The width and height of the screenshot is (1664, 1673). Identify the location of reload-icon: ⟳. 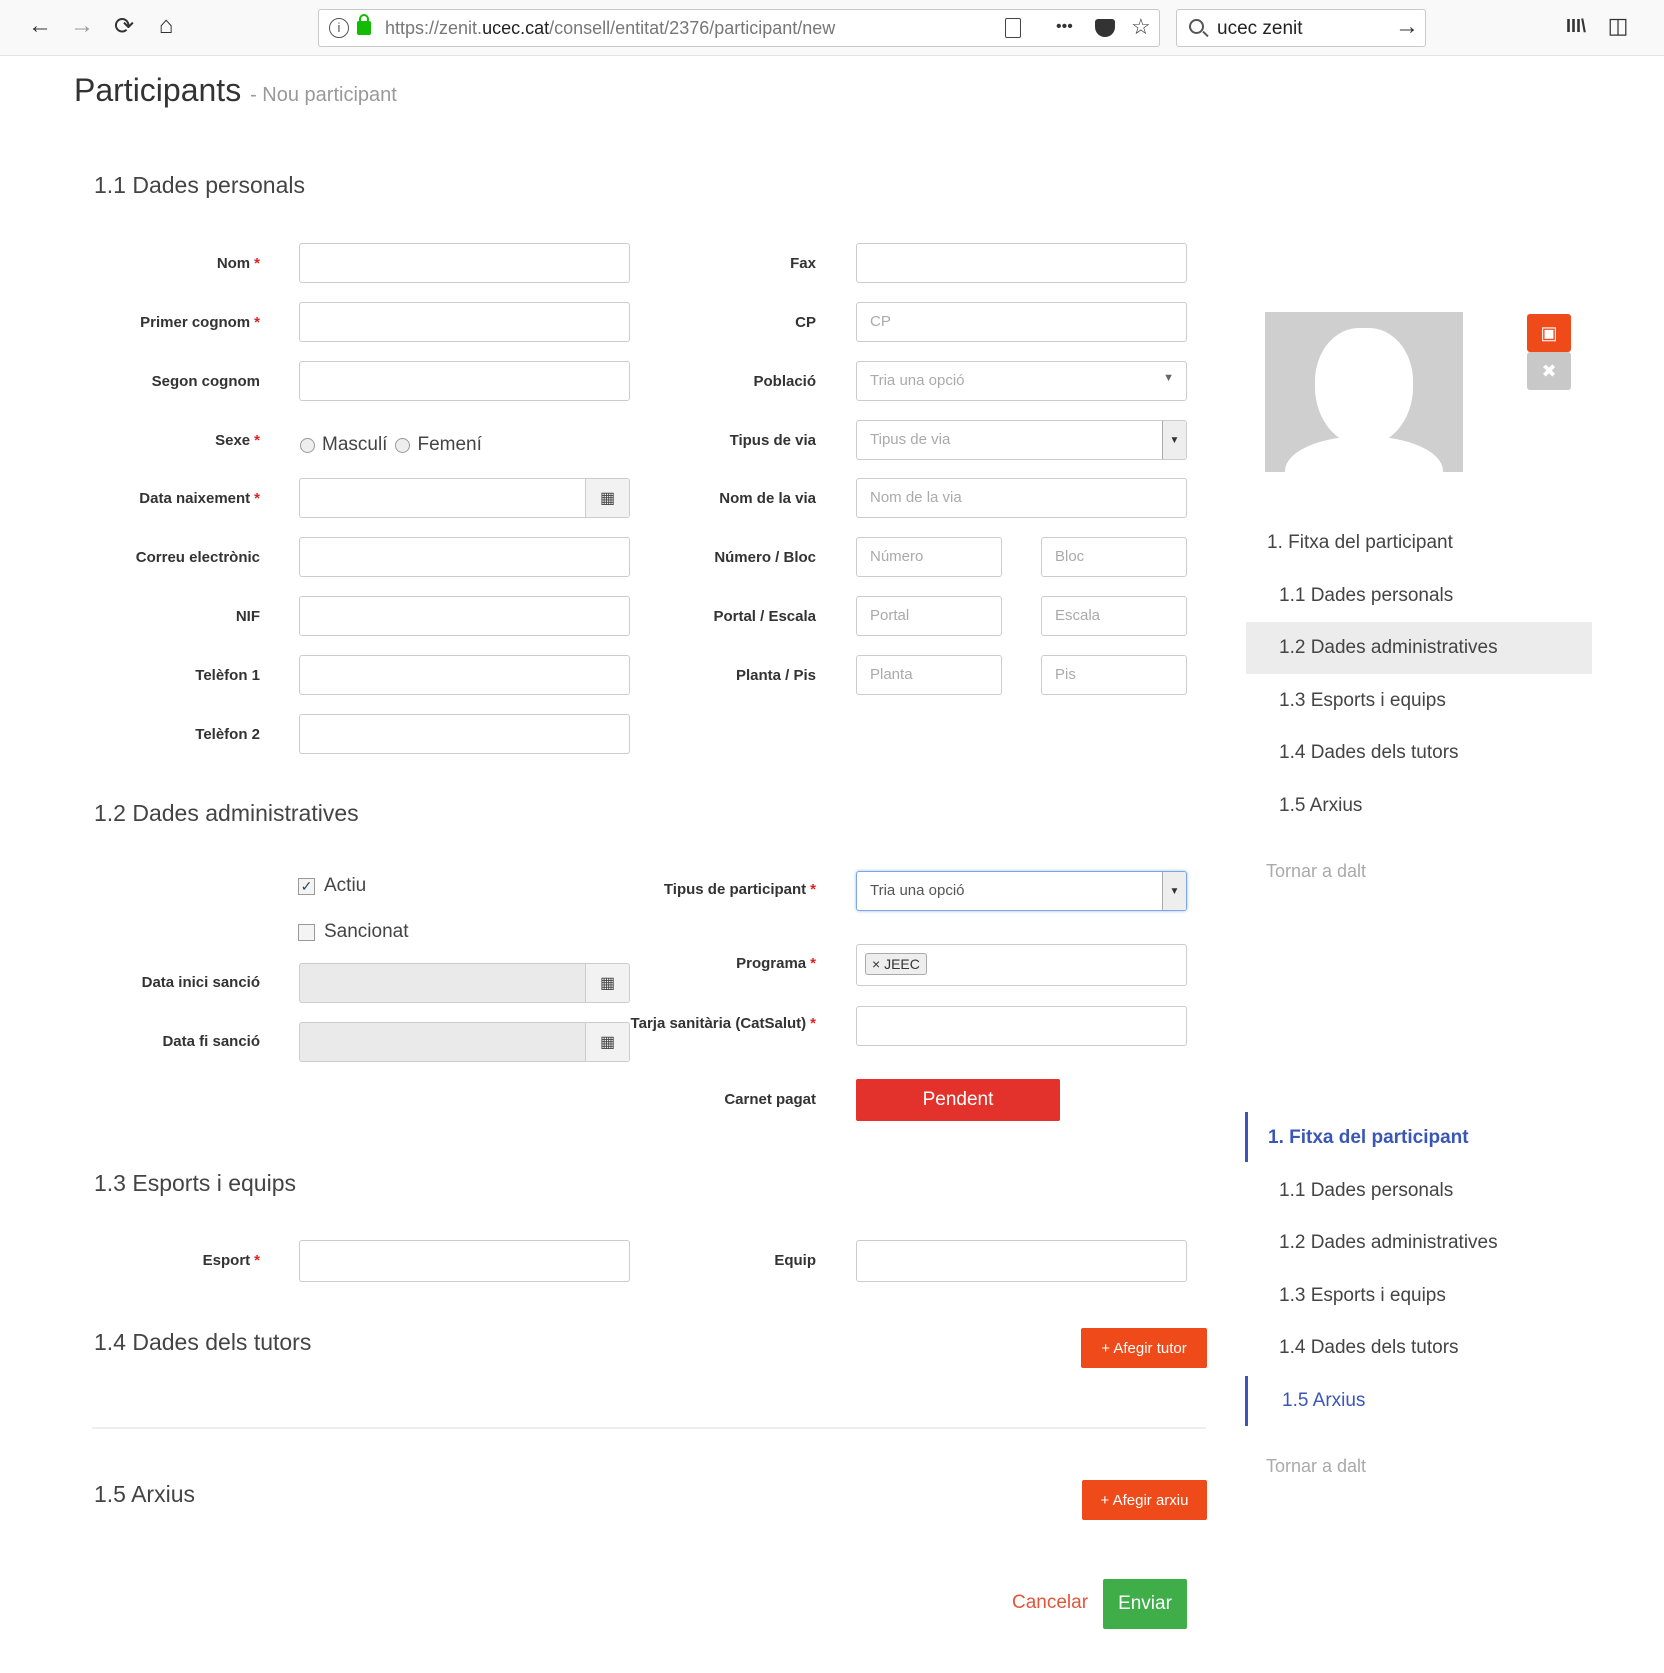
(124, 26).